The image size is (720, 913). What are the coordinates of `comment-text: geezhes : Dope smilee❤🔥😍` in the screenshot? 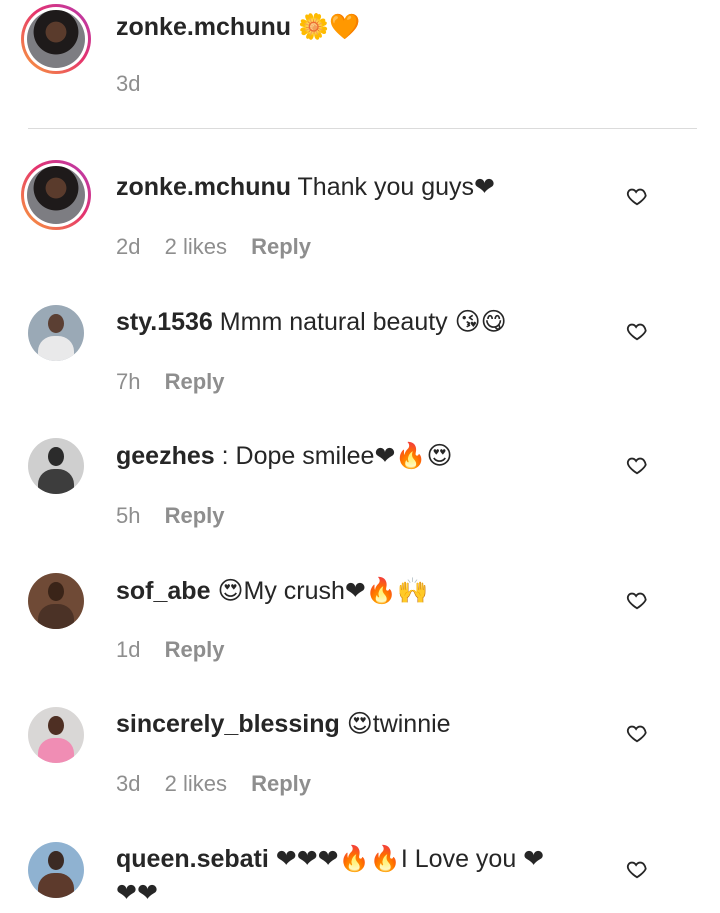 It's located at (284, 456).